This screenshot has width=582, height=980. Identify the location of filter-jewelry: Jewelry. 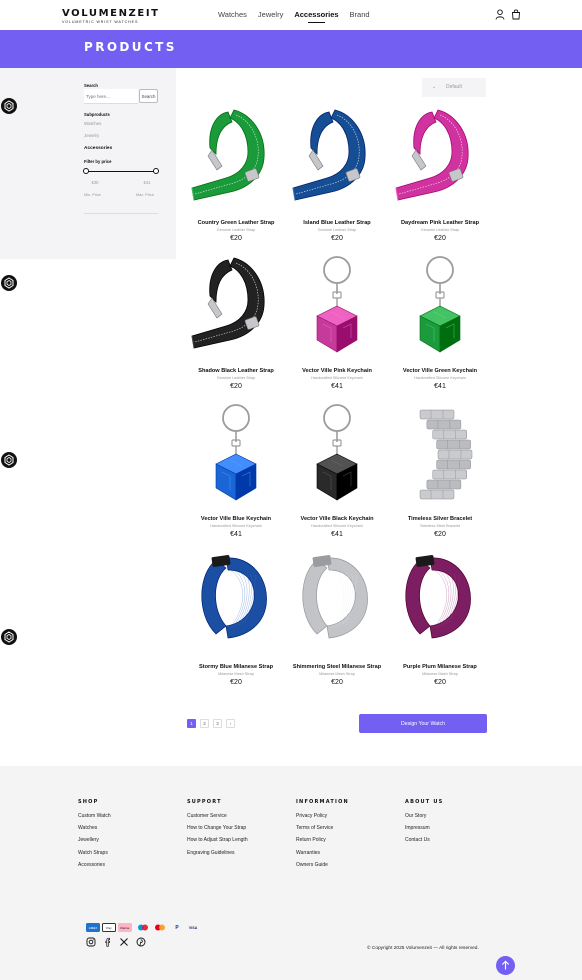
(91, 135).